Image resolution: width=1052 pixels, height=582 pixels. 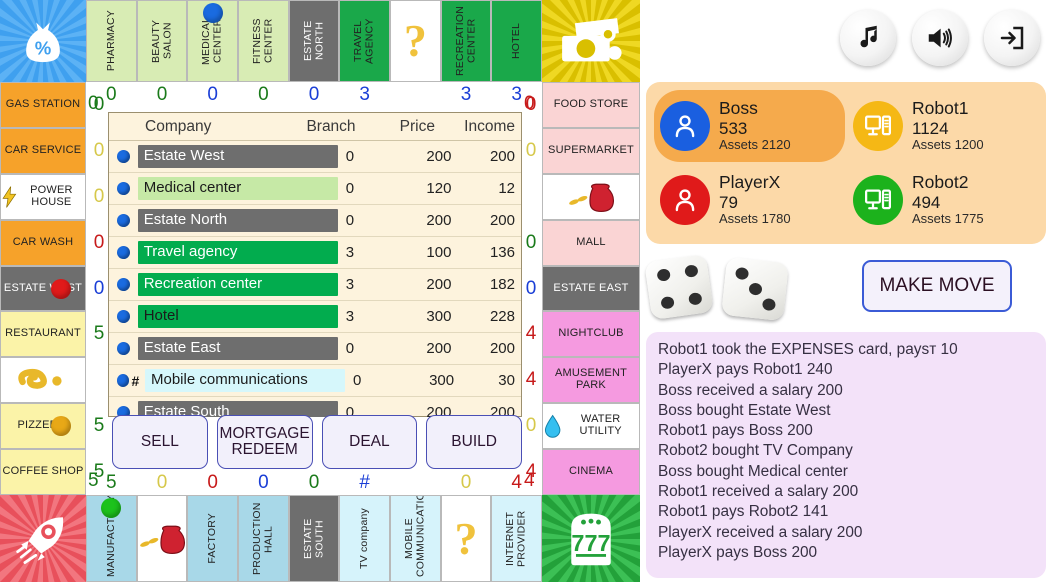 I want to click on board-cell-water-utility: WATER UTILITY, so click(x=591, y=426).